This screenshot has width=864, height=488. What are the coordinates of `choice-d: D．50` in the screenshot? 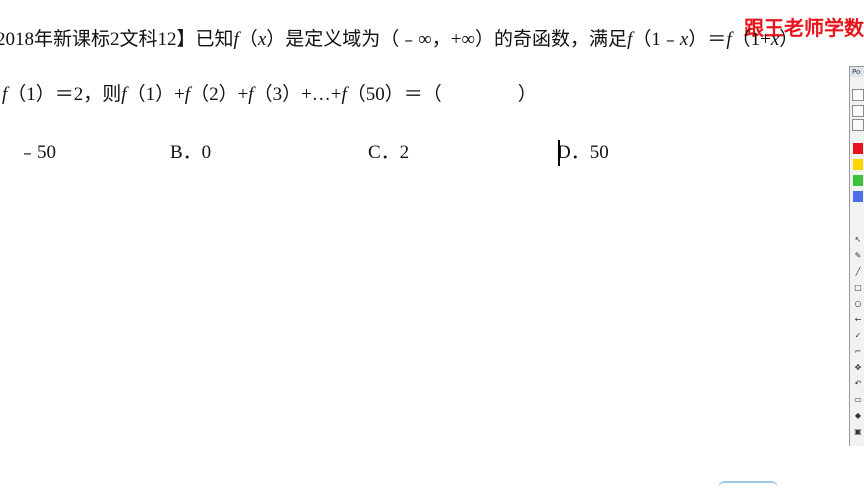 It's located at (583, 152).